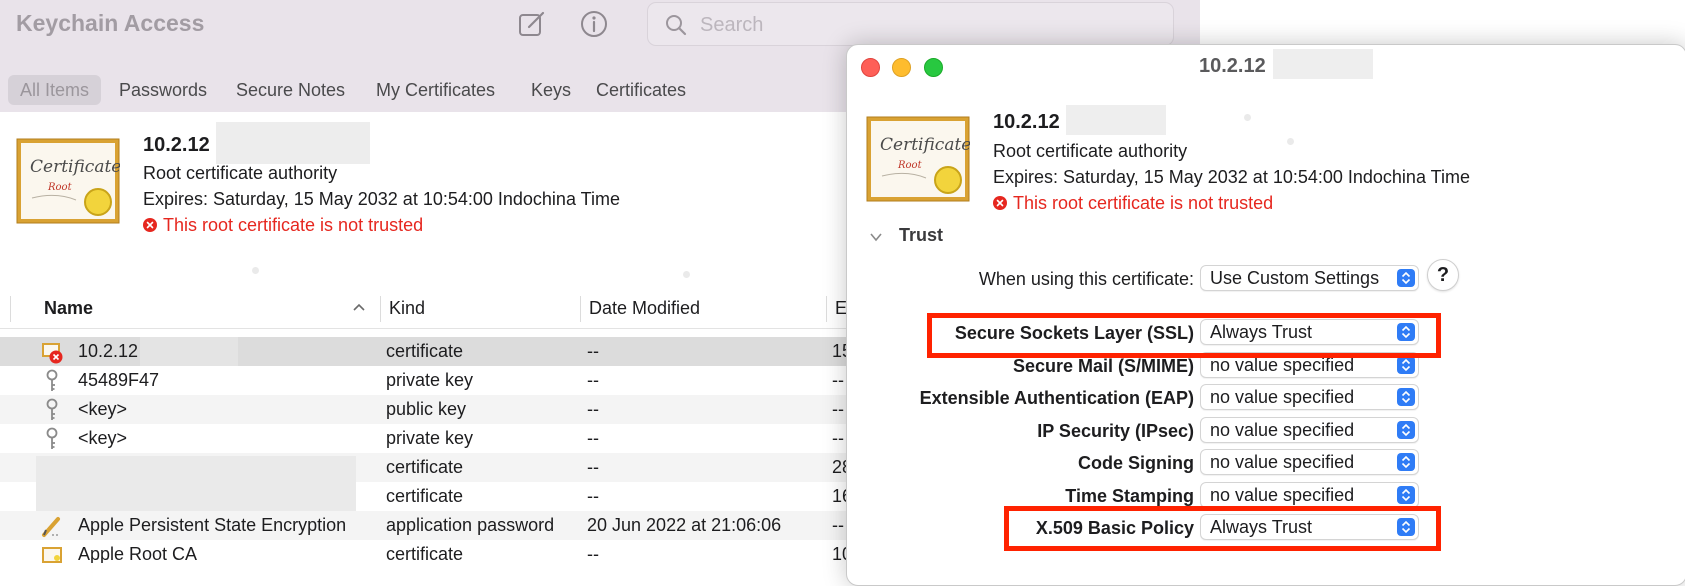 Image resolution: width=1685 pixels, height=586 pixels. What do you see at coordinates (60, 187) in the screenshot?
I see `svg-text: Root` at bounding box center [60, 187].